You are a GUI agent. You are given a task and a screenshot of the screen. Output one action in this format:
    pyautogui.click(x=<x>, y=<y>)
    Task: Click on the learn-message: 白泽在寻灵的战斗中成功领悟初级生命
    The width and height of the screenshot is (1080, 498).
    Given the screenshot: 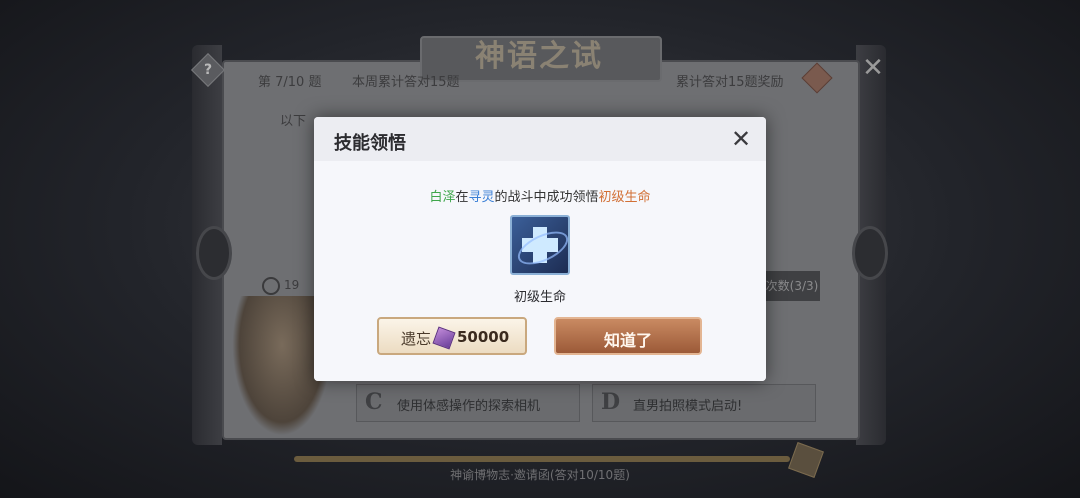 What is the action you would take?
    pyautogui.click(x=540, y=195)
    